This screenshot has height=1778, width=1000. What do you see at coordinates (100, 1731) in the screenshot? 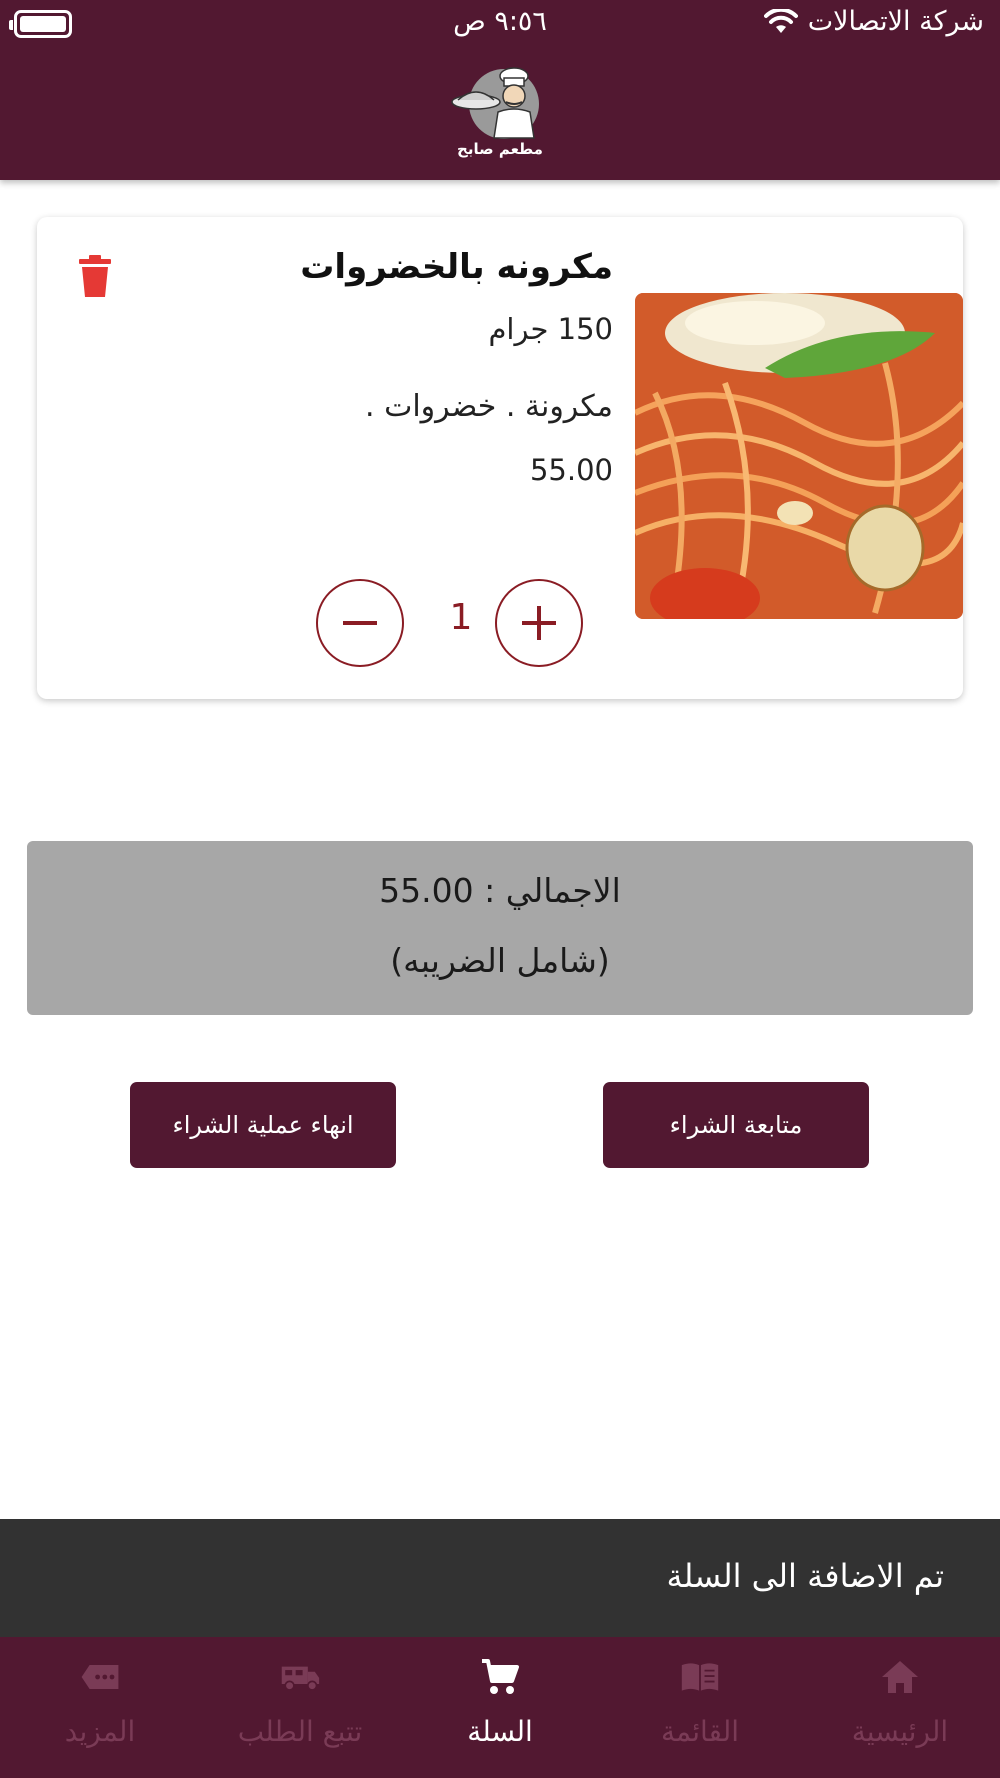
I see `nav-label-more: المزيد` at bounding box center [100, 1731].